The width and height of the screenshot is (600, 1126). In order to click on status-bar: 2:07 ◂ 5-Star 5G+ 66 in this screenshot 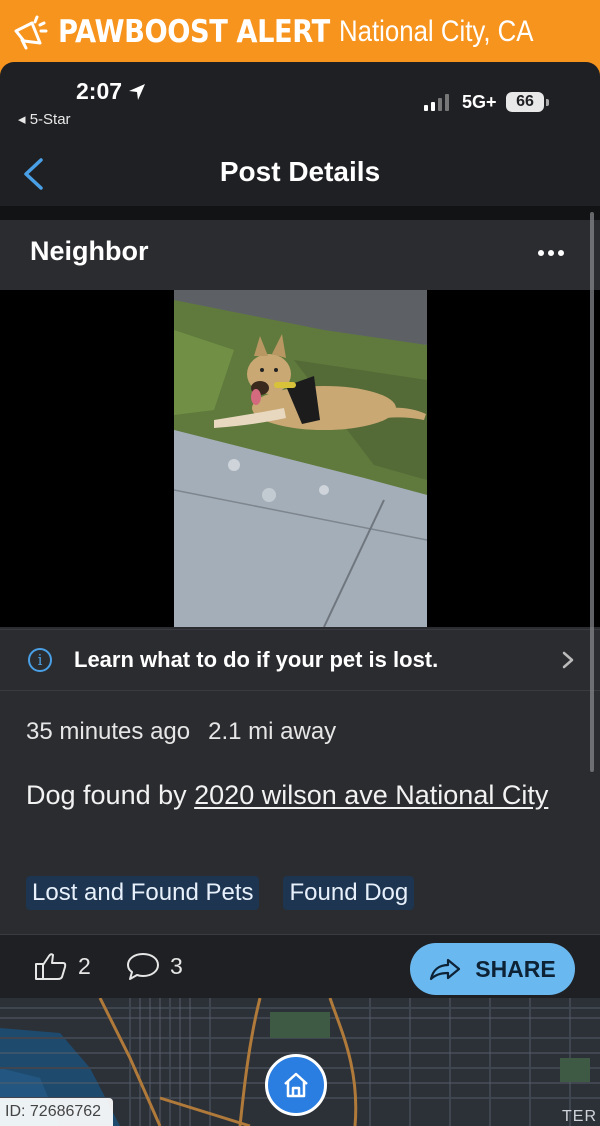, I will do `click(300, 102)`.